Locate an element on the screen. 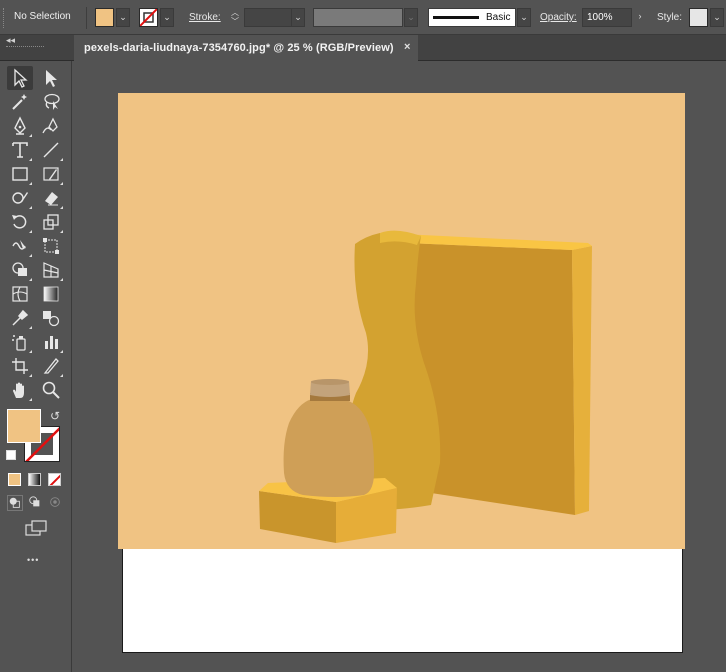 The width and height of the screenshot is (726, 672). arrow-icon is located at coordinates (21, 78).